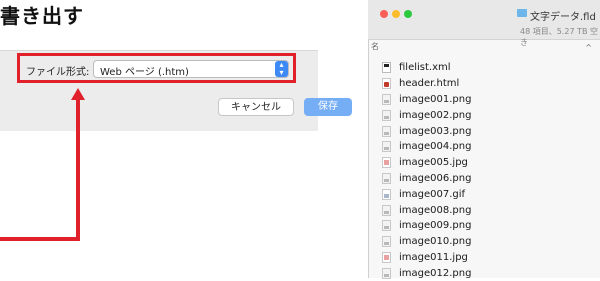  I want to click on file-name: image011.jpg, so click(433, 257).